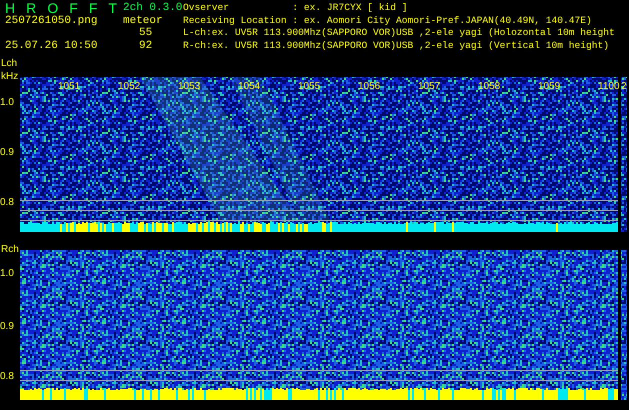  Describe the element at coordinates (10, 8) in the screenshot. I see `app-title-letter: H` at that location.